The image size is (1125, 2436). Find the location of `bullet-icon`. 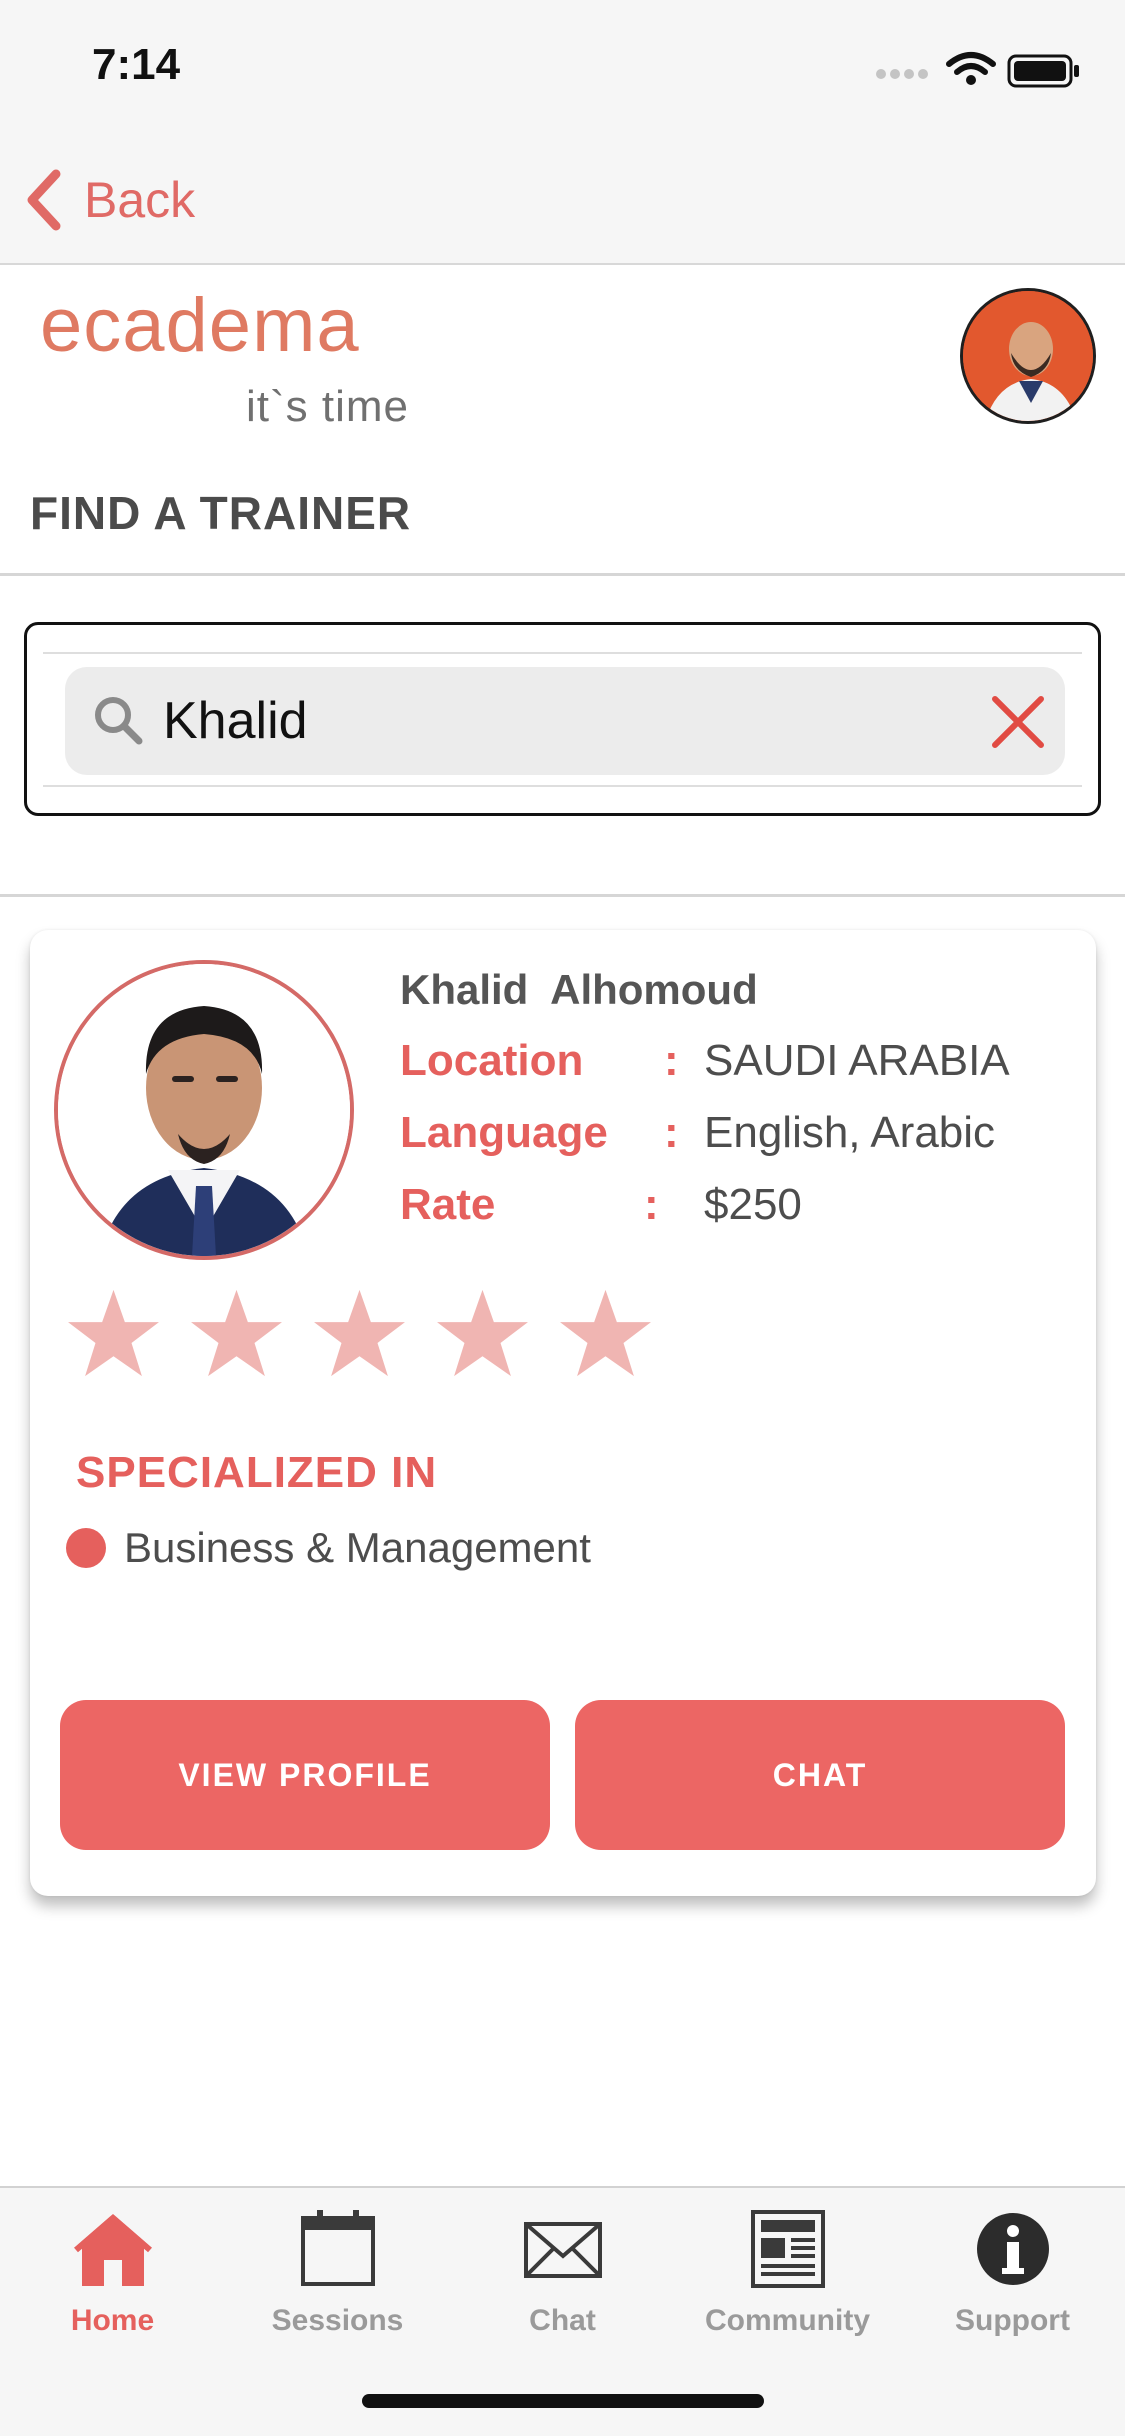

bullet-icon is located at coordinates (86, 1548).